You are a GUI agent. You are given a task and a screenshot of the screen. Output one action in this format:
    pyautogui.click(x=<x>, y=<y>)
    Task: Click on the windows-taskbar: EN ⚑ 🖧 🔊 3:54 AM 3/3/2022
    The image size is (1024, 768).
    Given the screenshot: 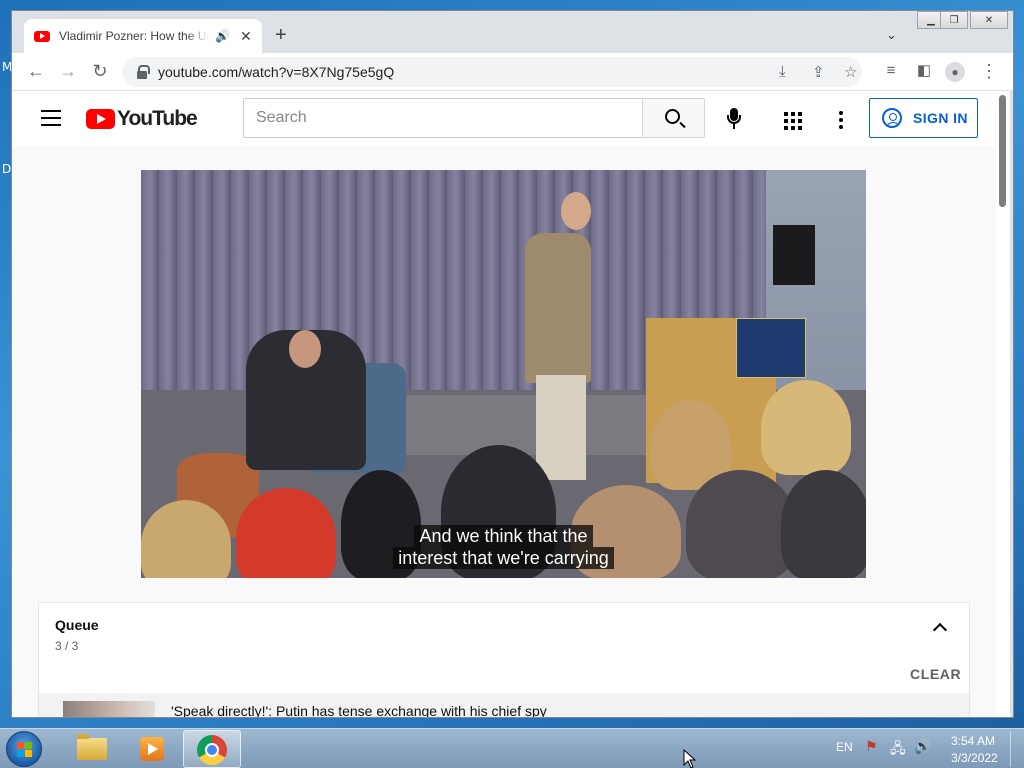 What is the action you would take?
    pyautogui.click(x=512, y=748)
    